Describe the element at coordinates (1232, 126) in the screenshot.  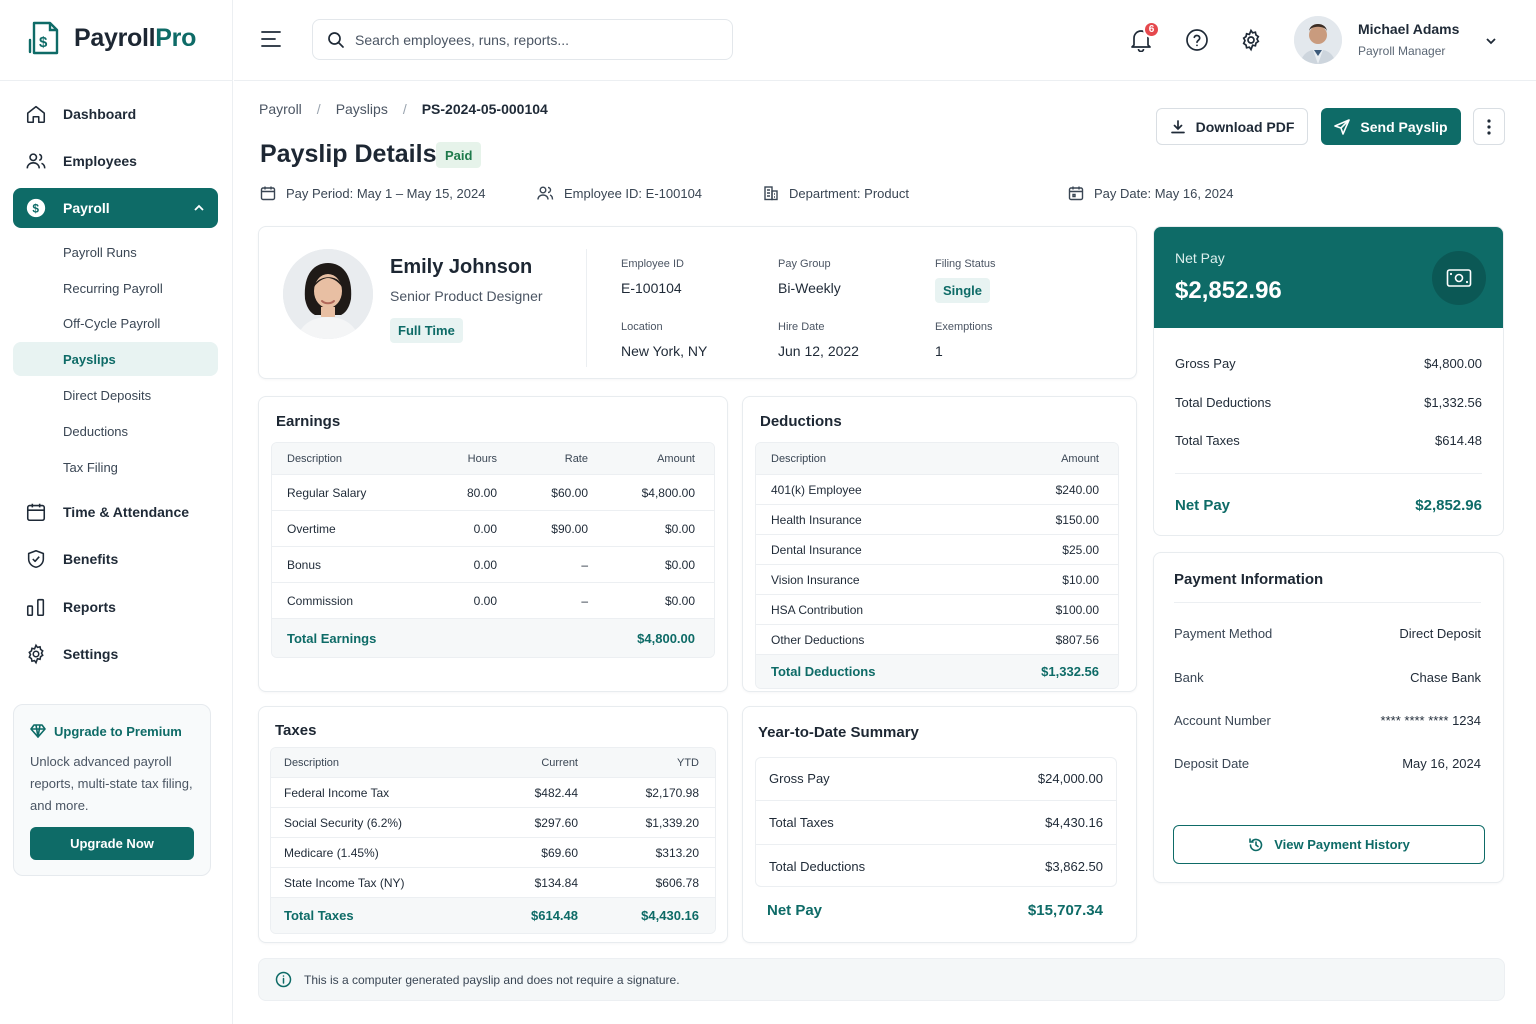
I see `download-pdf-button: Download PDF` at that location.